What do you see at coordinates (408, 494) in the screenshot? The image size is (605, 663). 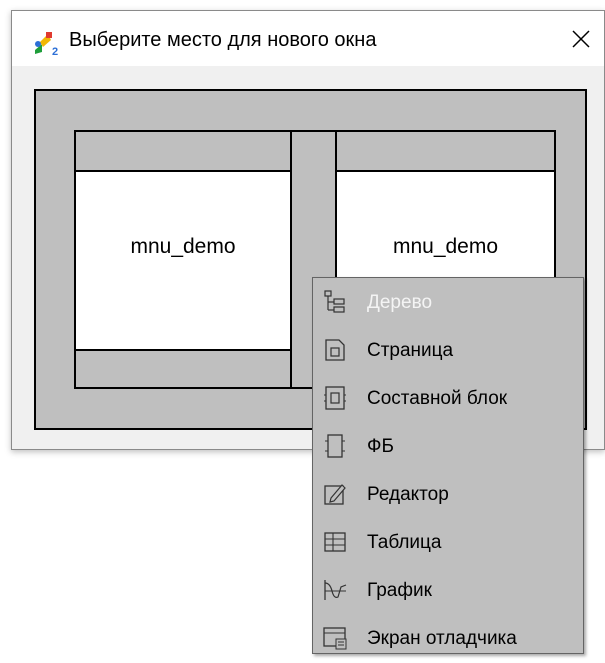 I see `menu-item-label: Редактор` at bounding box center [408, 494].